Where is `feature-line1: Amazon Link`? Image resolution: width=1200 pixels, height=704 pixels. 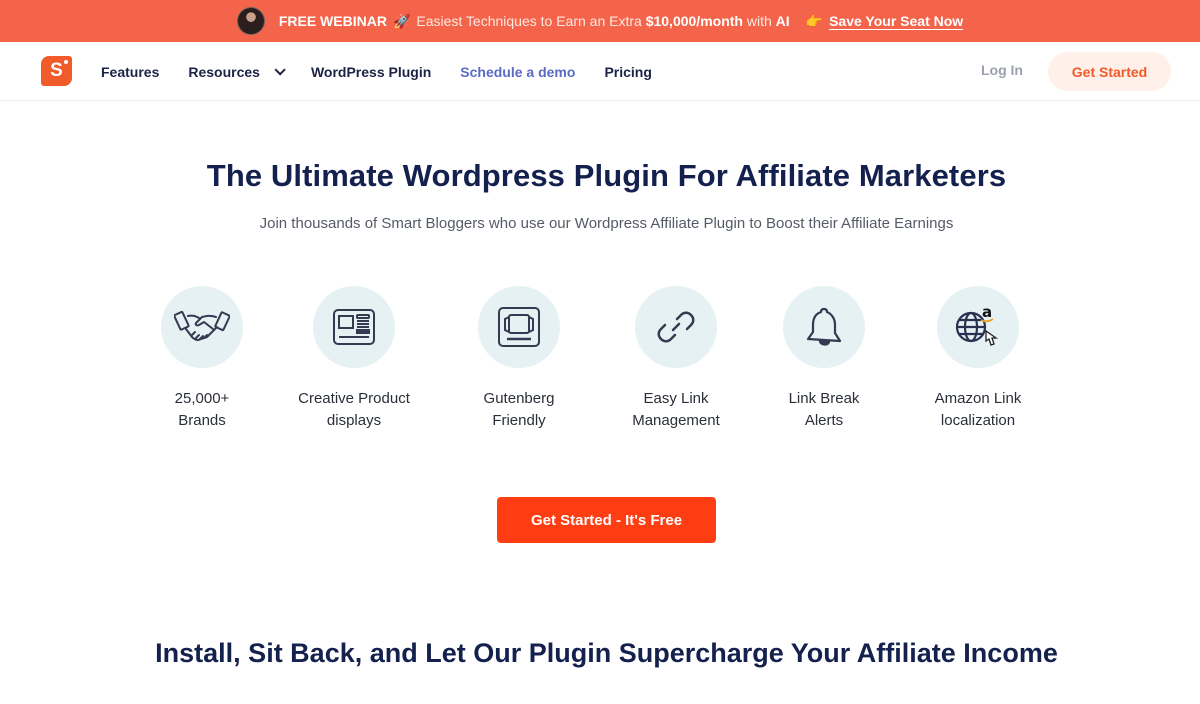
feature-line1: Amazon Link is located at coordinates (978, 398).